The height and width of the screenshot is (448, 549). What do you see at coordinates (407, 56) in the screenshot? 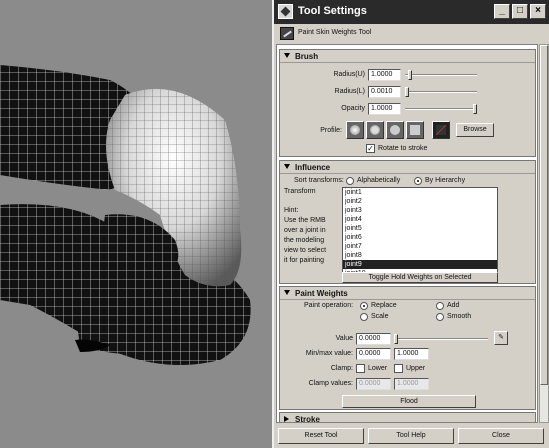
I see `brush-frame-header: Brush` at bounding box center [407, 56].